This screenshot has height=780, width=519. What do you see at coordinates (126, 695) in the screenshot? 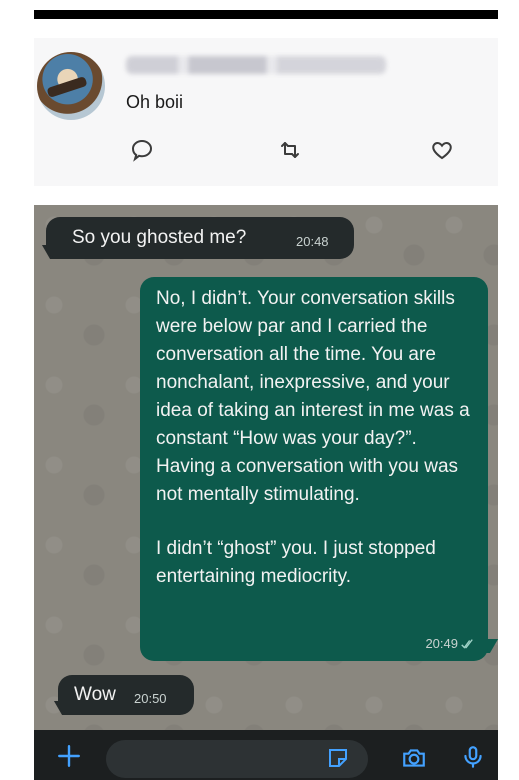
I see `incoming-message: Wow 20:50` at bounding box center [126, 695].